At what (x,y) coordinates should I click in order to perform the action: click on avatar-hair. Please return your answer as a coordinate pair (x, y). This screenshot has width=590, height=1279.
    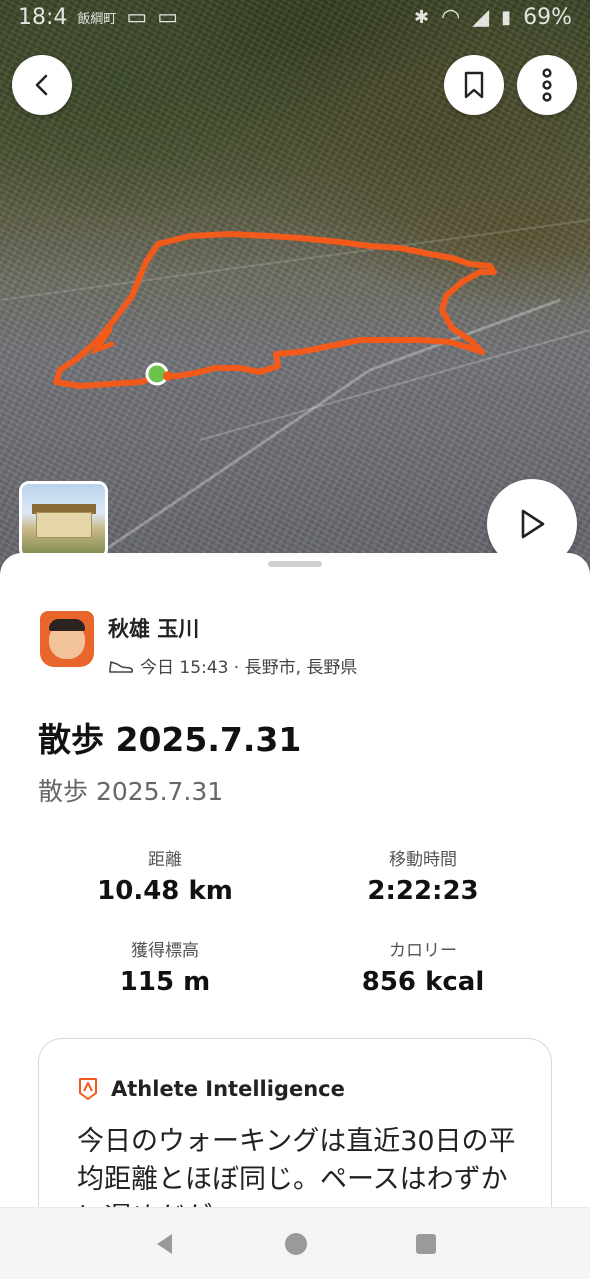
    Looking at the image, I should click on (67, 625).